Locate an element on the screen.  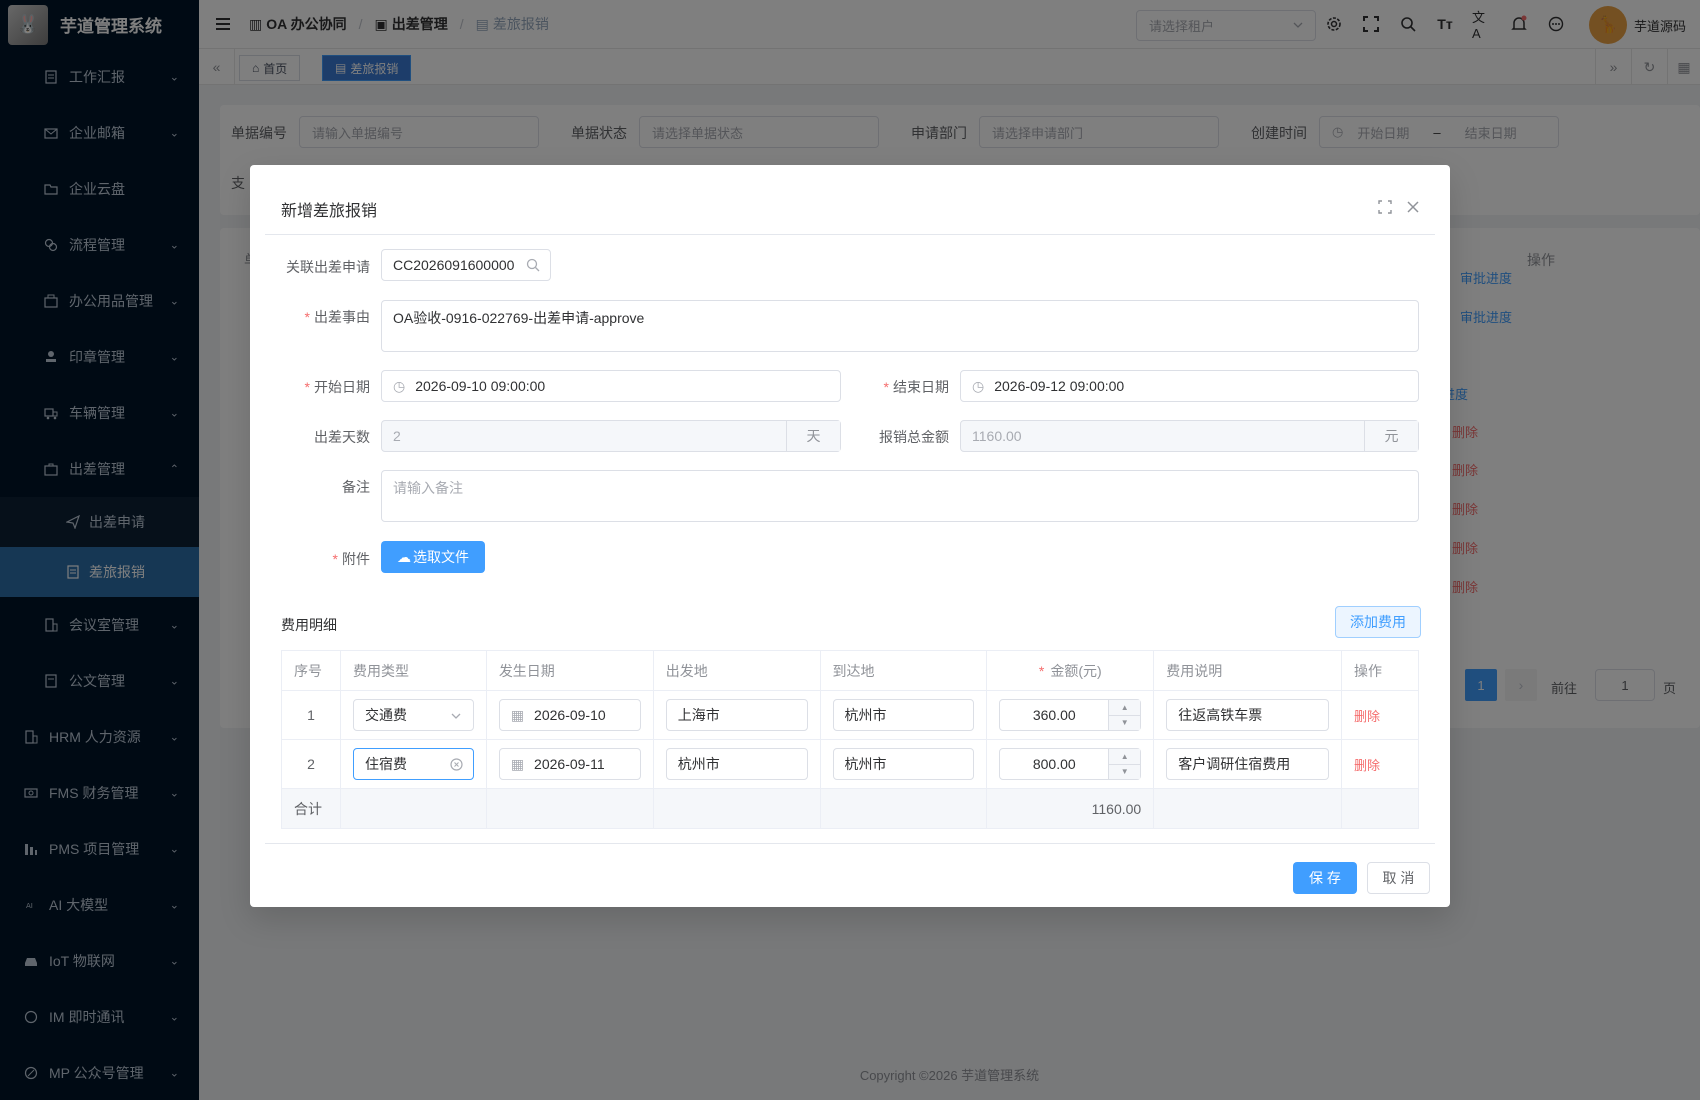
summary-row: 合计 1160.00 is located at coordinates (850, 808).